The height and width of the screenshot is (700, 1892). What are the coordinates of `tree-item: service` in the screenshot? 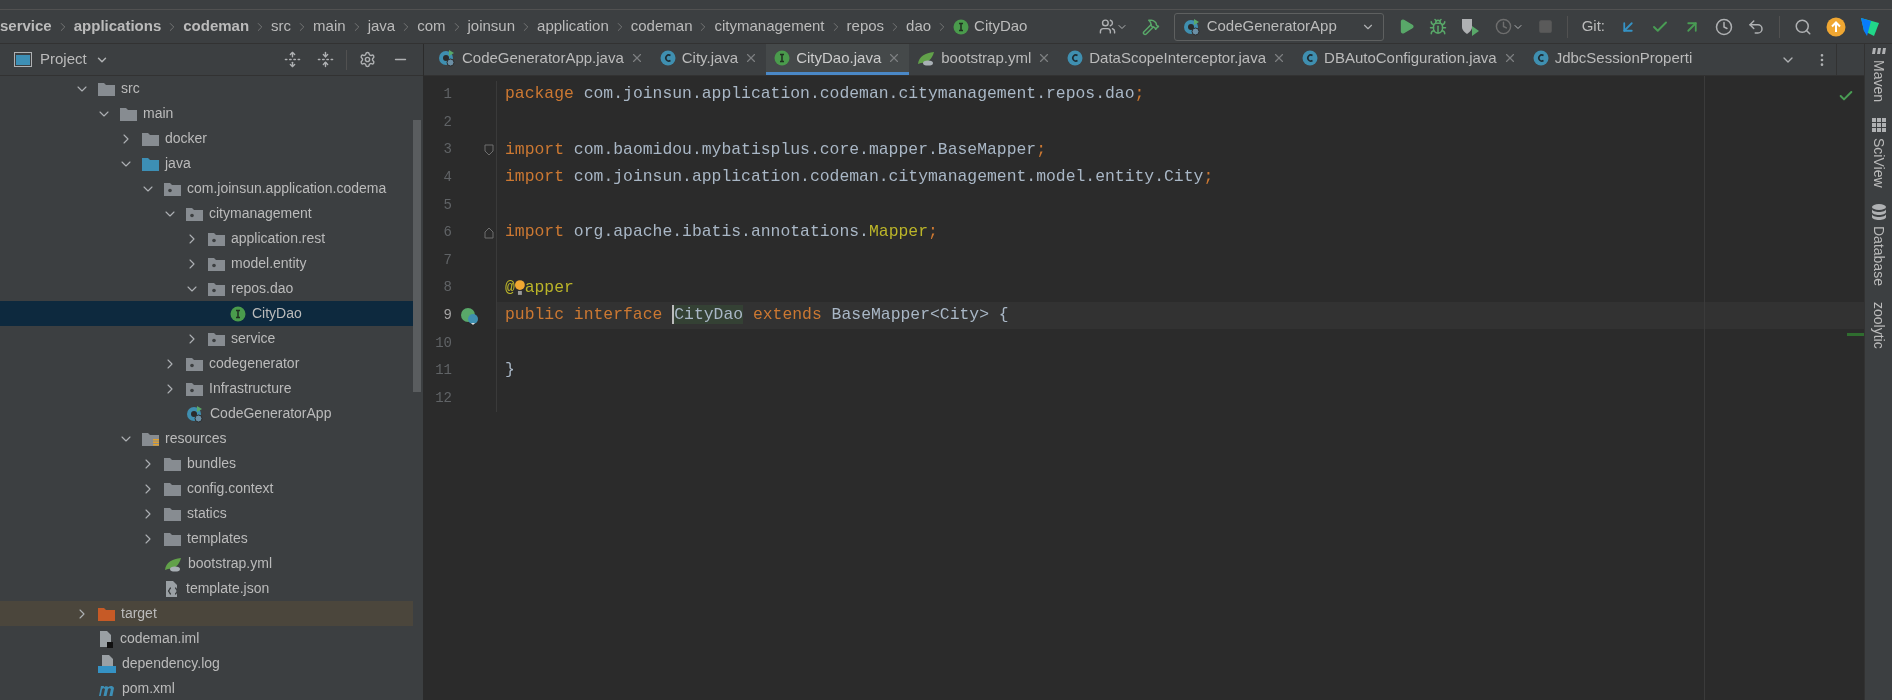 It's located at (206, 338).